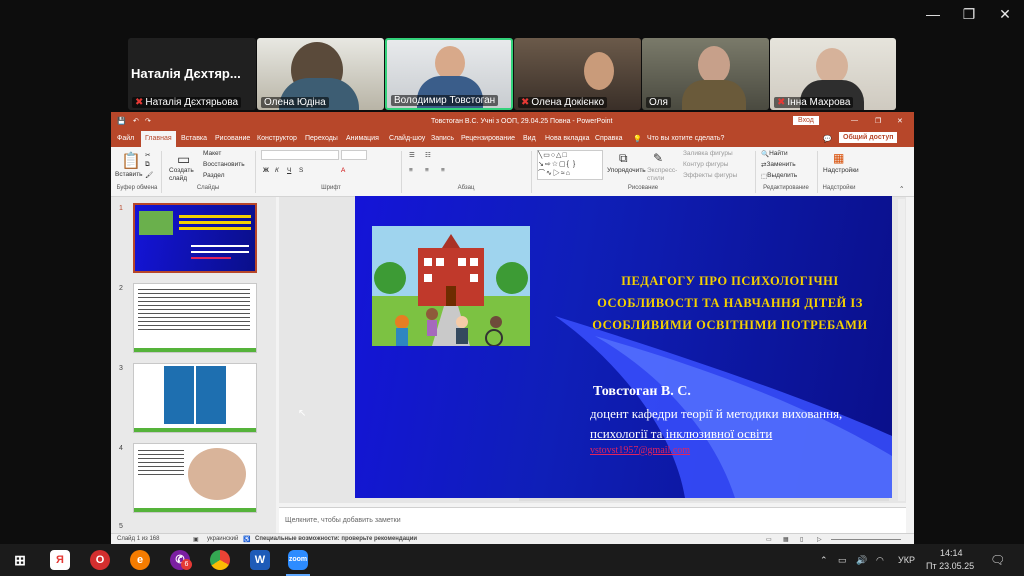 This screenshot has width=1024, height=576. I want to click on bullets-icon: ☰, so click(412, 155).